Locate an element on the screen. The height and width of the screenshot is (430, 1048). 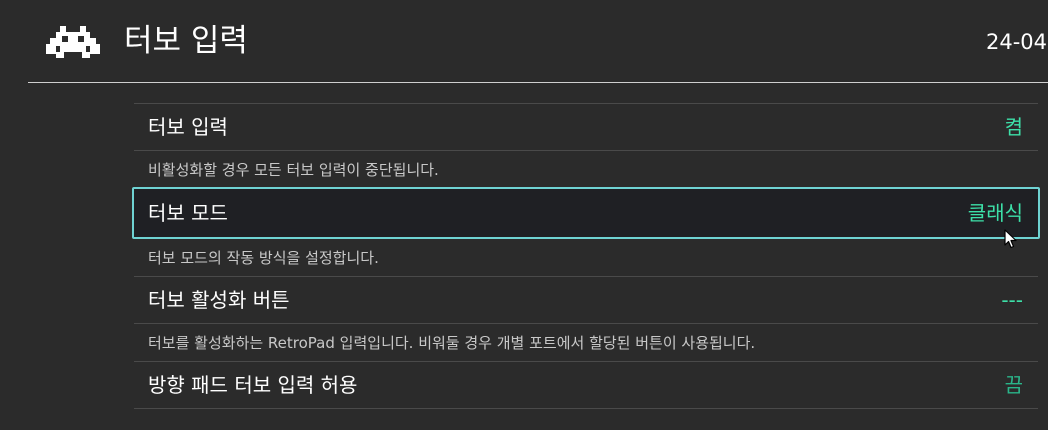
setting-label: 터보 모드 is located at coordinates (188, 213).